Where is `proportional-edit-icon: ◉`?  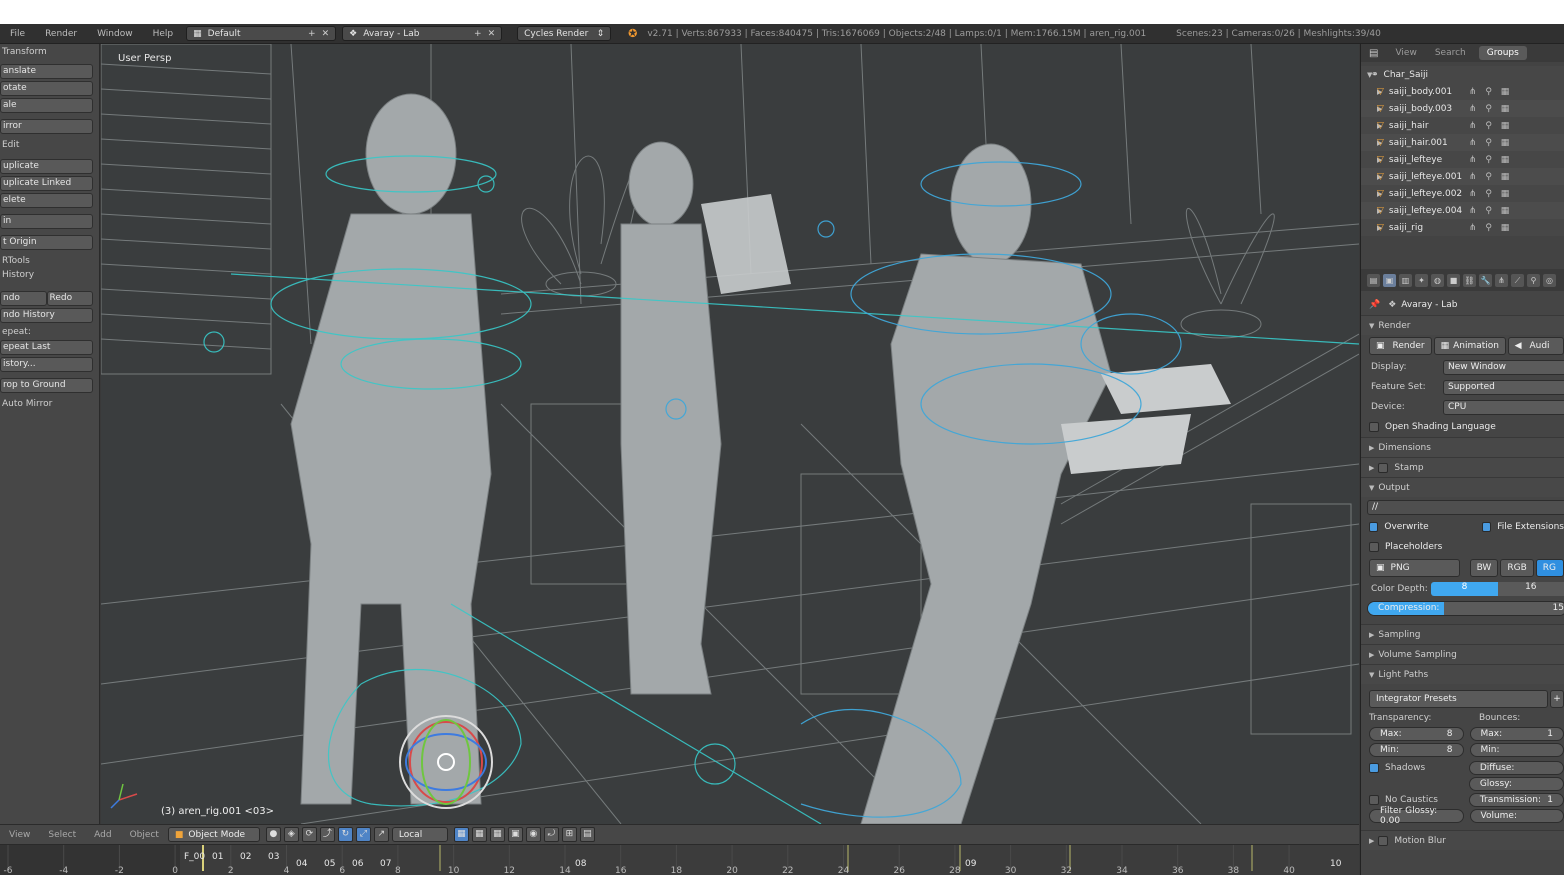
proportional-edit-icon: ◉ is located at coordinates (533, 834).